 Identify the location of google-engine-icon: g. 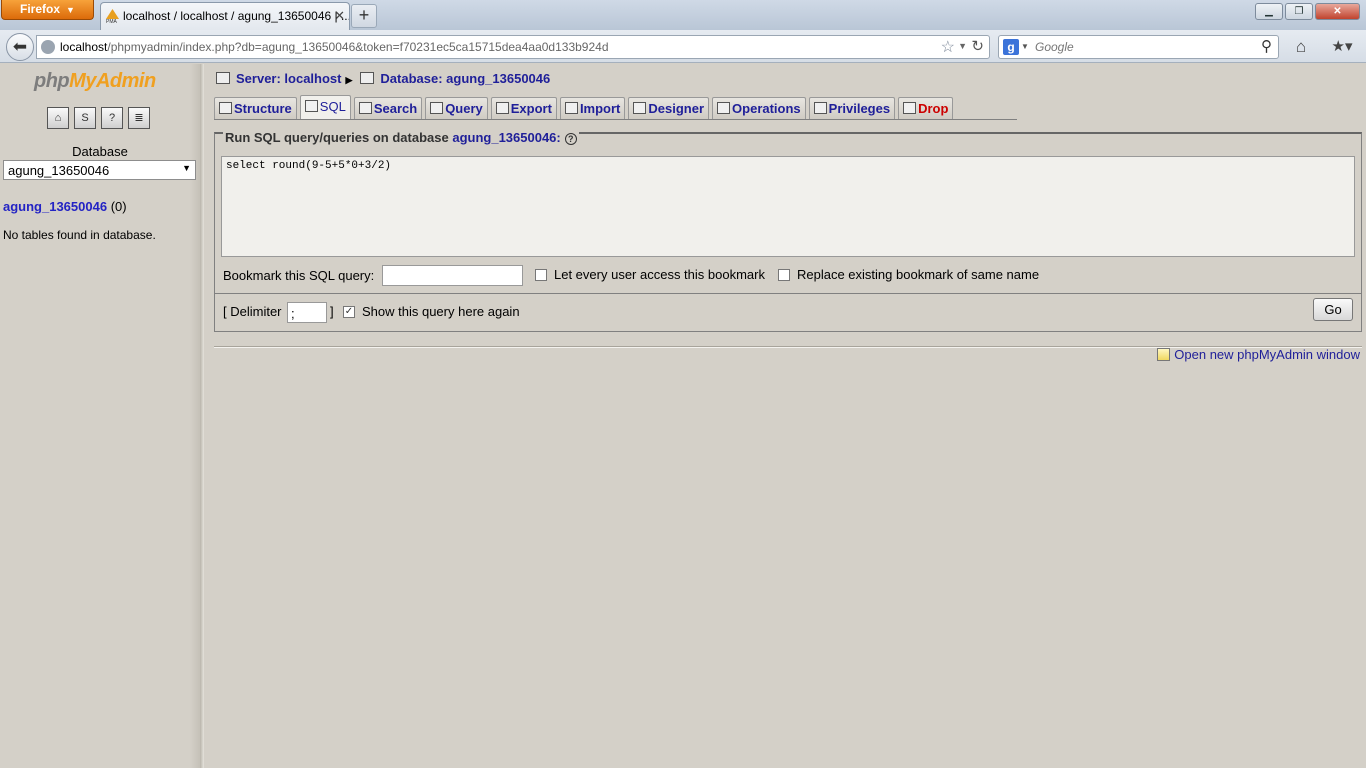
(1011, 47).